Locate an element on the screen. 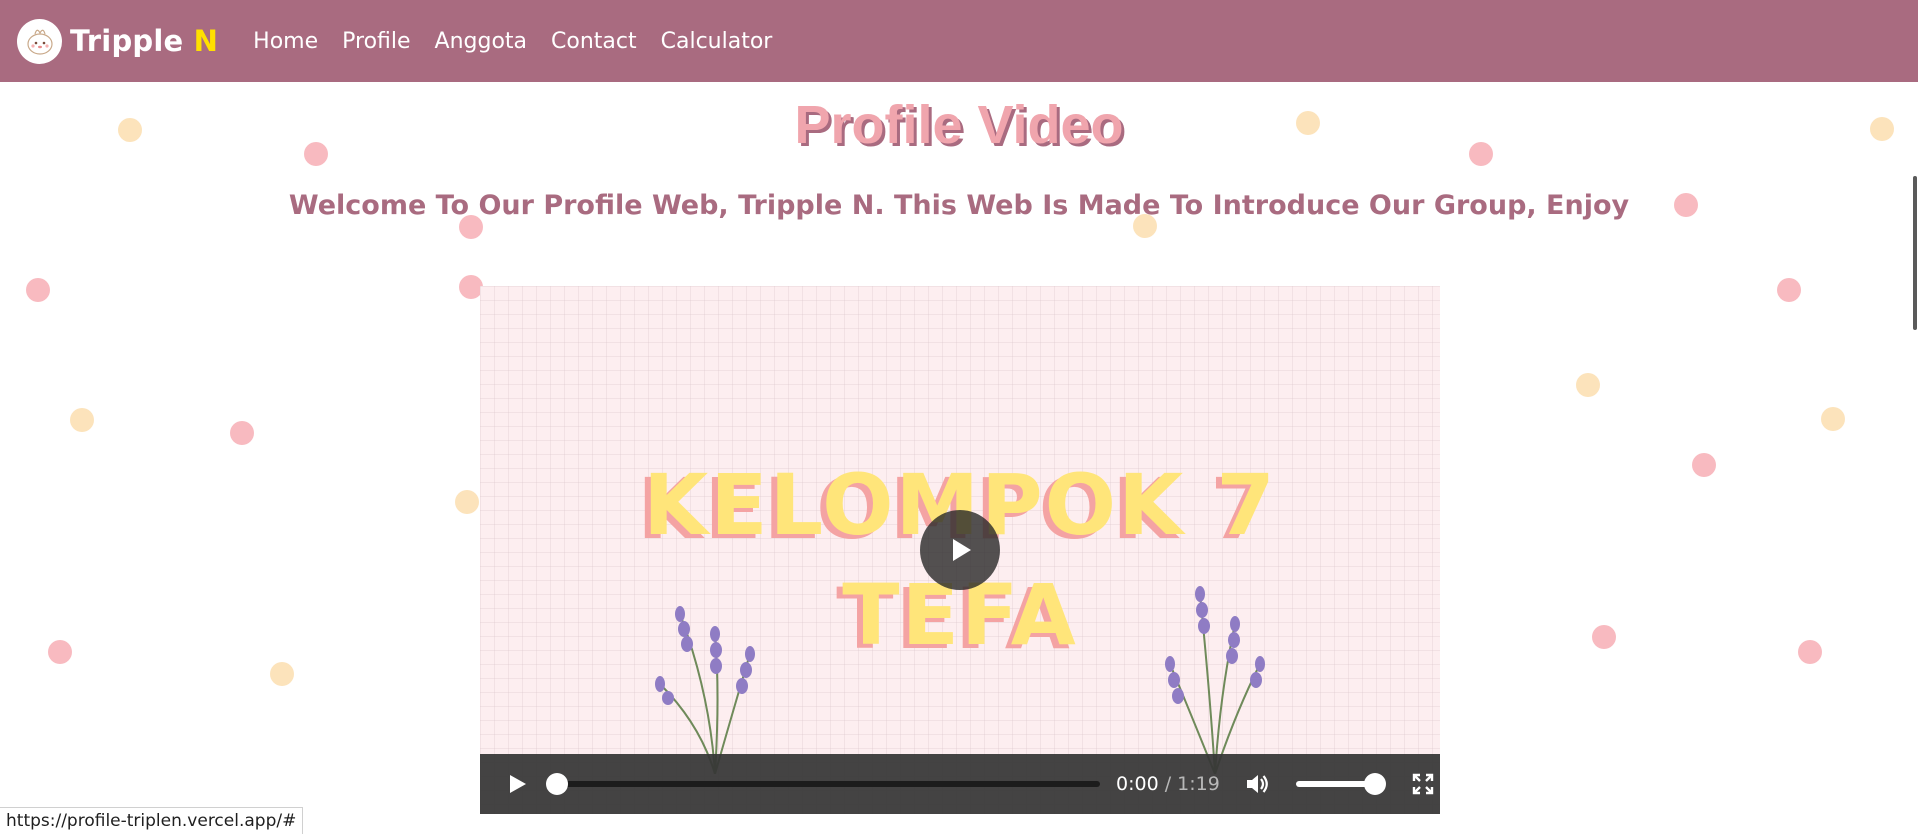 The width and height of the screenshot is (1918, 834). brand-name-accent: N is located at coordinates (206, 41).